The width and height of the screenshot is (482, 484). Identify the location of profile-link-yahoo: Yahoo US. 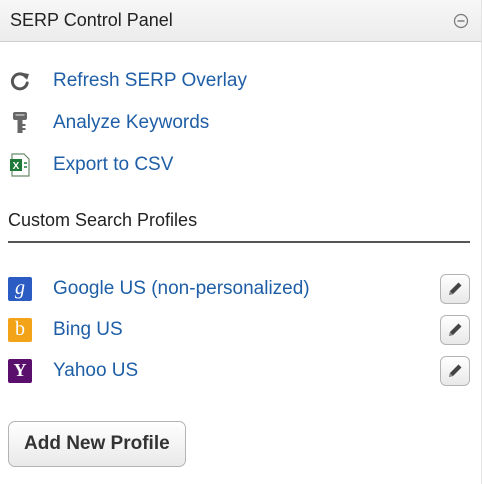
(246, 371).